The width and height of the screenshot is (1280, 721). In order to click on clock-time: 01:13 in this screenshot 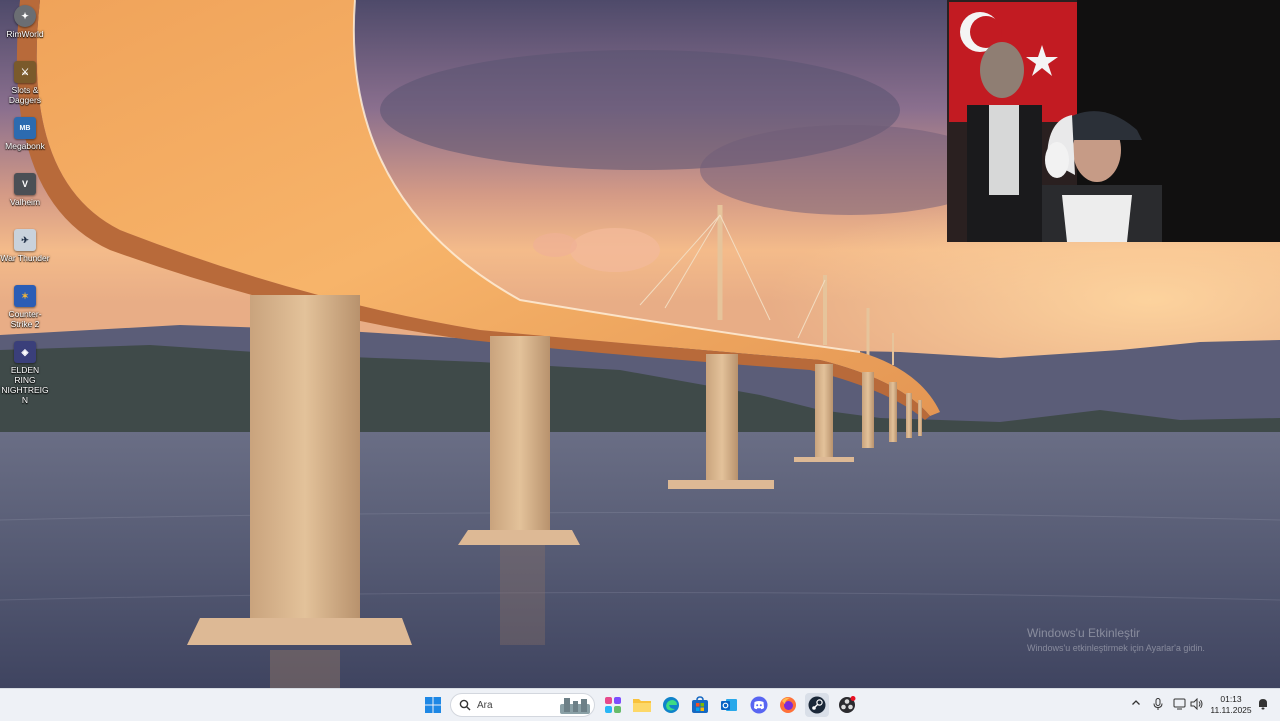, I will do `click(1231, 699)`.